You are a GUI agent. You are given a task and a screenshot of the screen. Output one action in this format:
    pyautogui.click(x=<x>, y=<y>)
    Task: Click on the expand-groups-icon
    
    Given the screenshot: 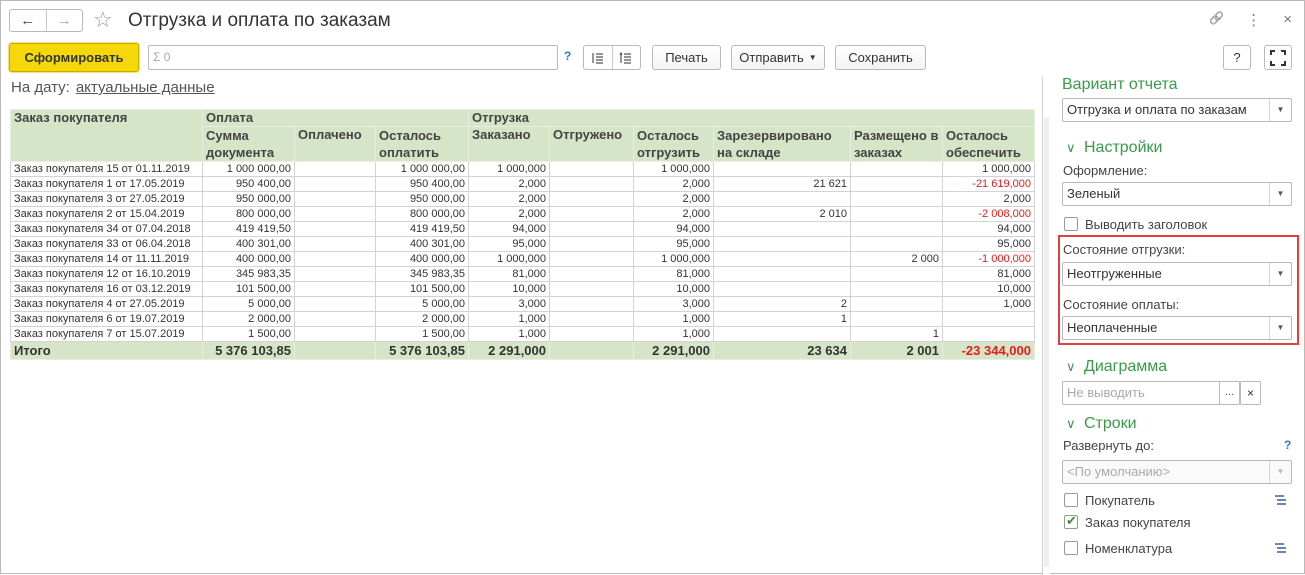 What is the action you would take?
    pyautogui.click(x=626, y=57)
    